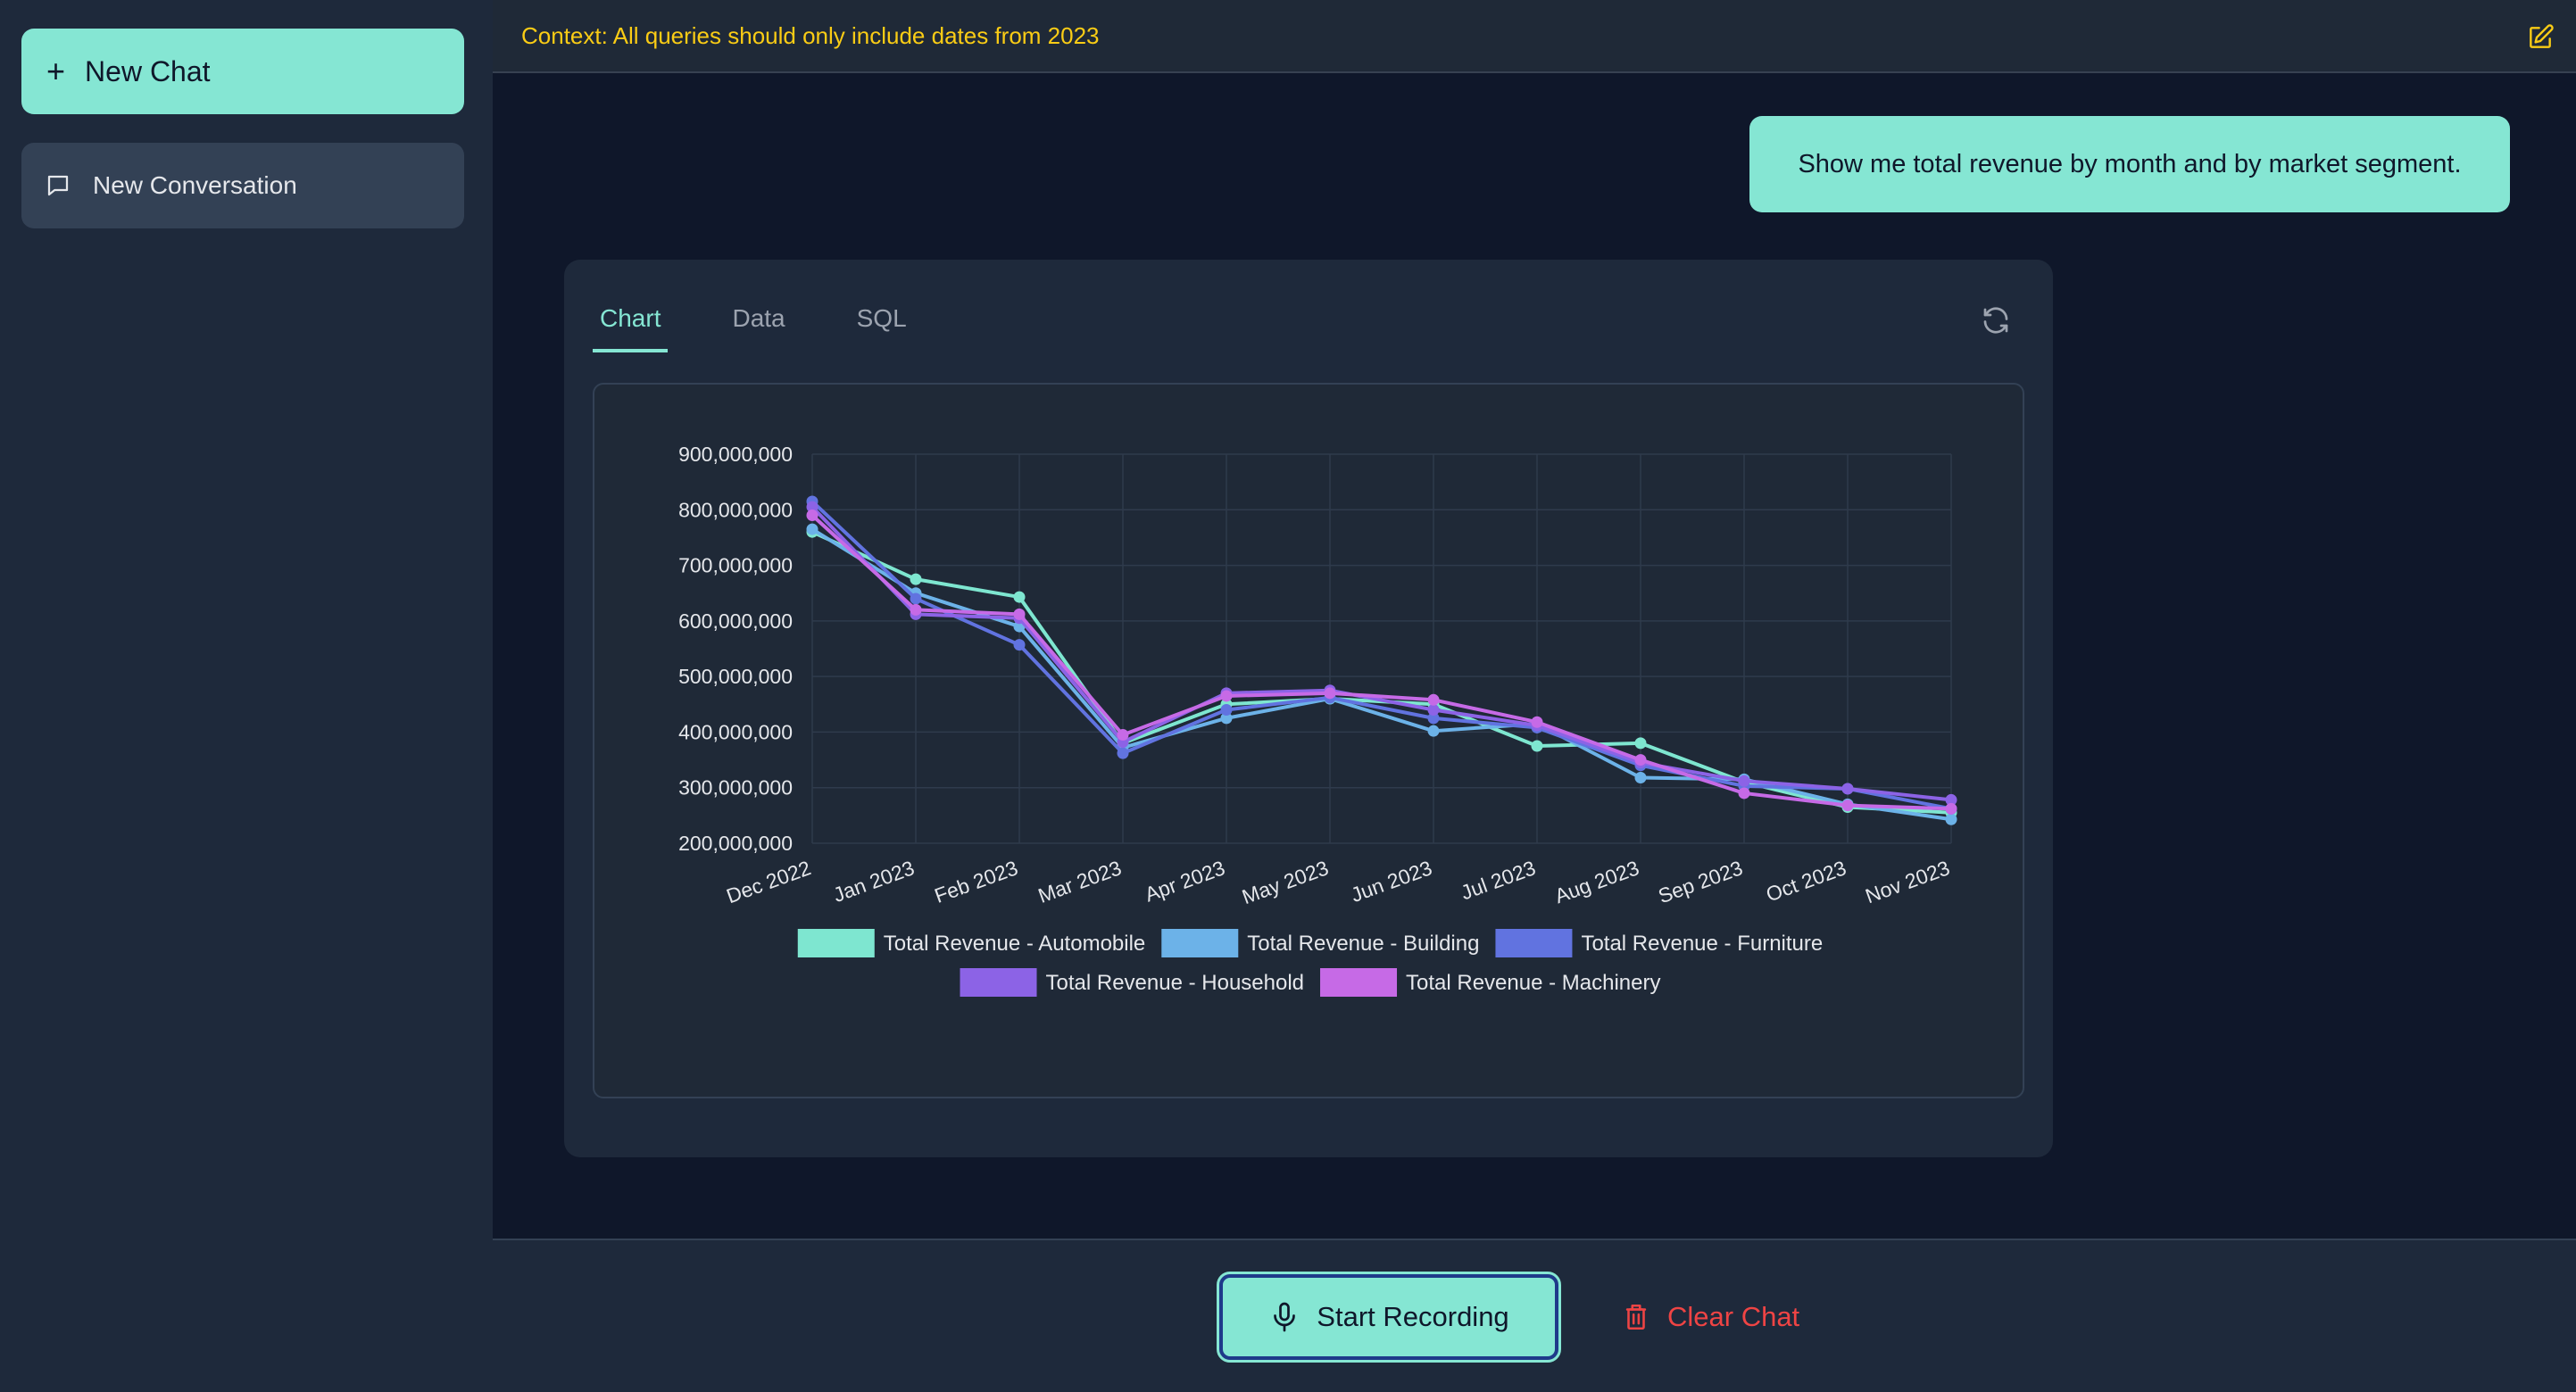  I want to click on x-tick-label: Feb 2023, so click(976, 881).